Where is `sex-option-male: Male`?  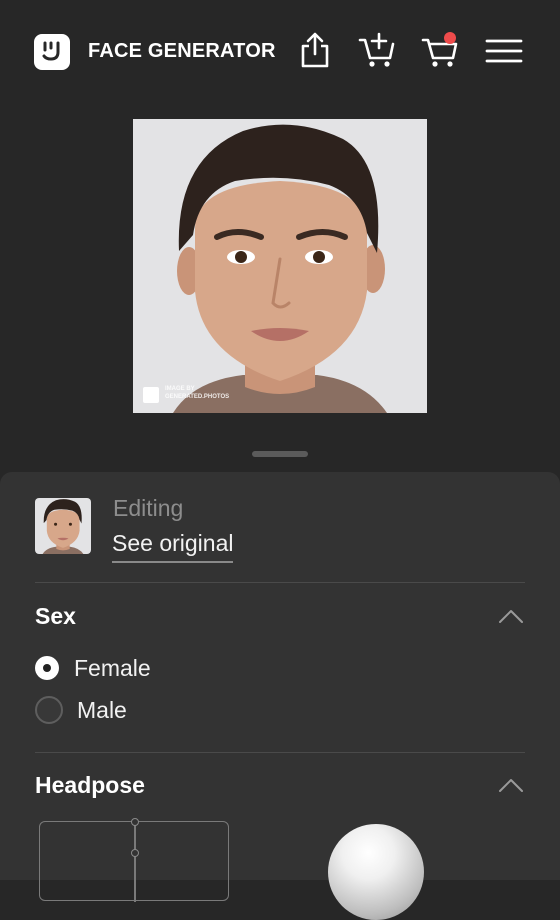
sex-option-male: Male is located at coordinates (81, 710).